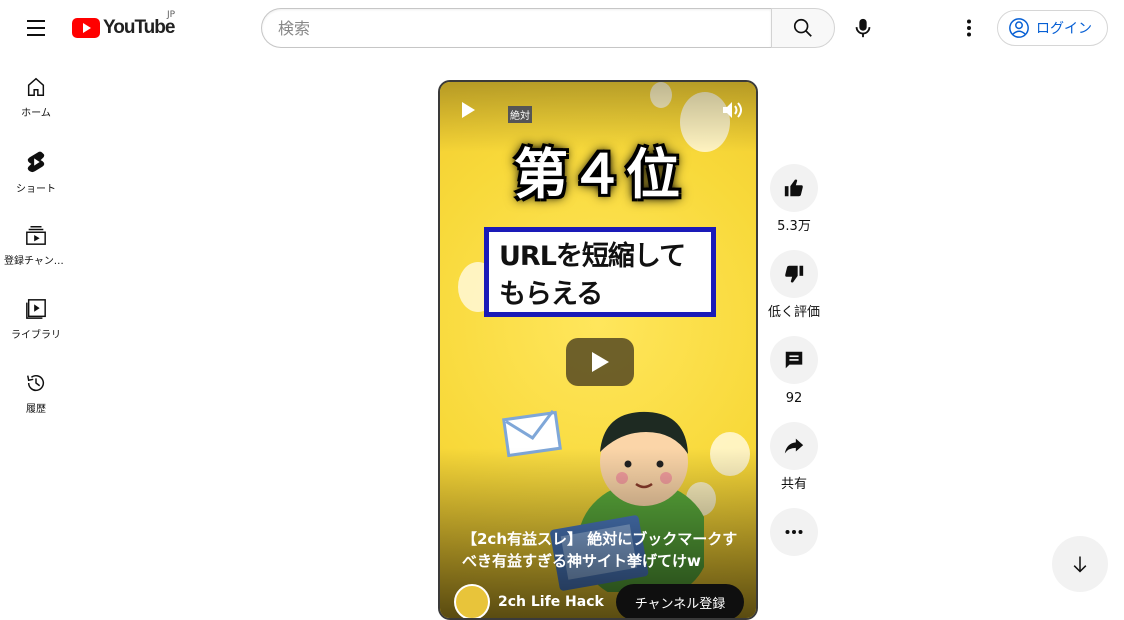  I want to click on like-action: 5.3万, so click(794, 200).